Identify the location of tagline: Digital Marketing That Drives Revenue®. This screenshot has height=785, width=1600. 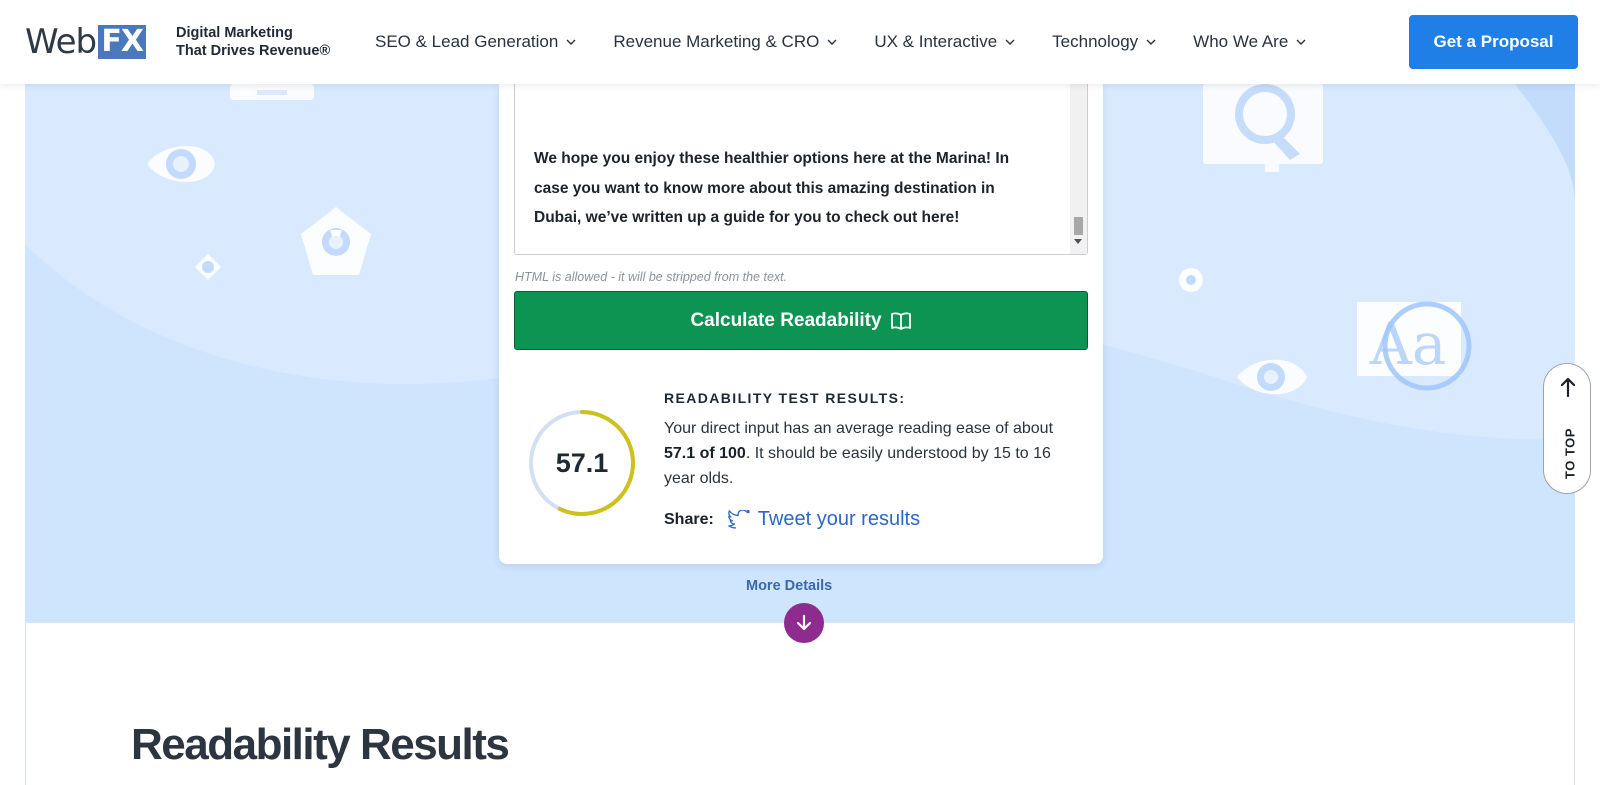
(253, 42).